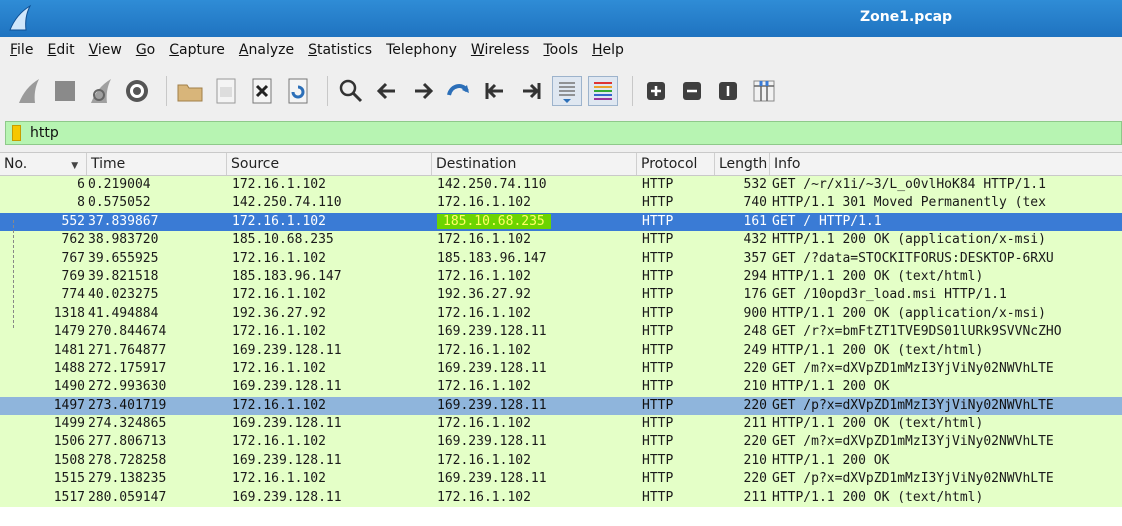 The height and width of the screenshot is (526, 1122). What do you see at coordinates (127, 497) in the screenshot?
I see `packet-time-cell: 280.059147` at bounding box center [127, 497].